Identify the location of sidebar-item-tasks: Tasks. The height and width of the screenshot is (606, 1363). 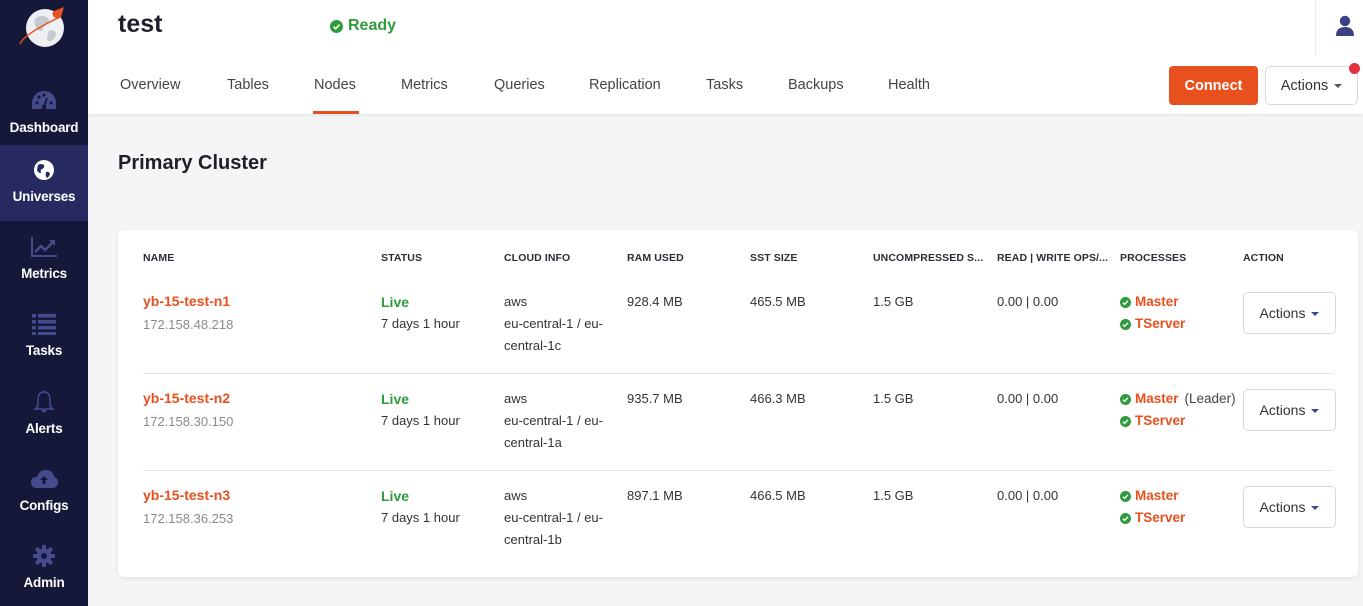
(44, 337).